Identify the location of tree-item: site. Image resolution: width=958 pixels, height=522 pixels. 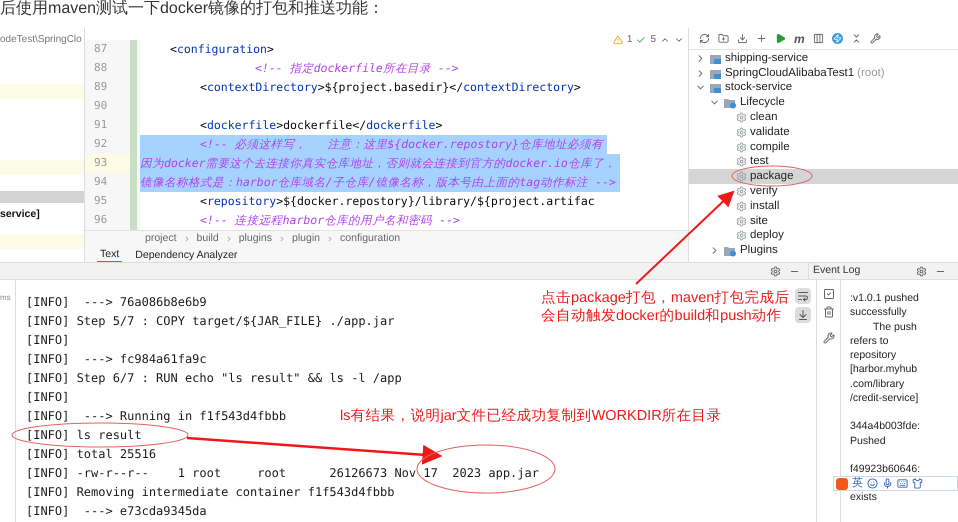
(823, 221).